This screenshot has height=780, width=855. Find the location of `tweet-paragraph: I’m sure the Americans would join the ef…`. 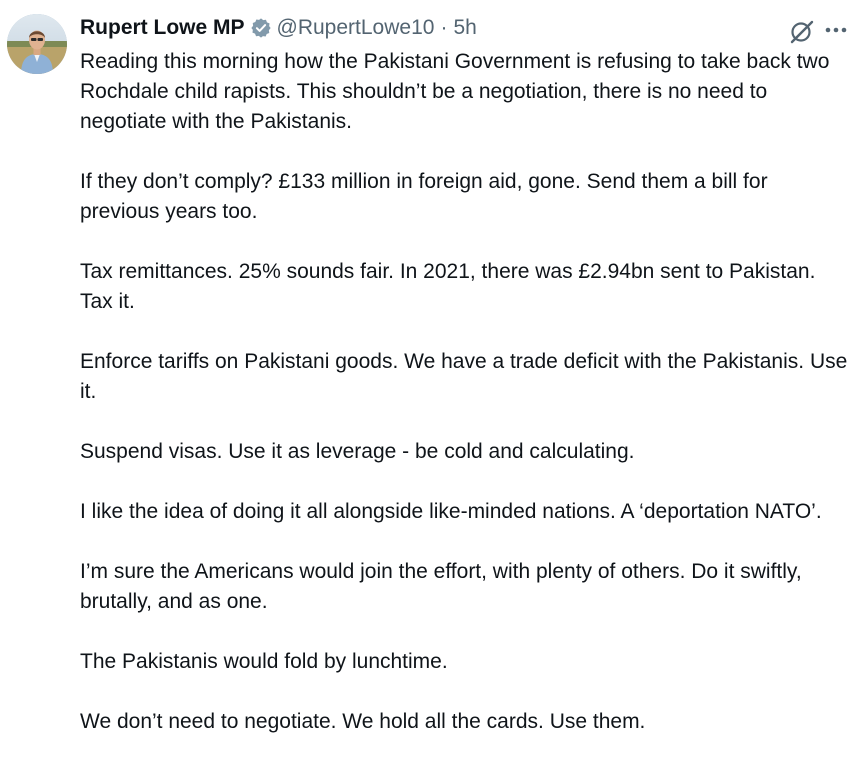

tweet-paragraph: I’m sure the Americans would join the ef… is located at coordinates (444, 586).